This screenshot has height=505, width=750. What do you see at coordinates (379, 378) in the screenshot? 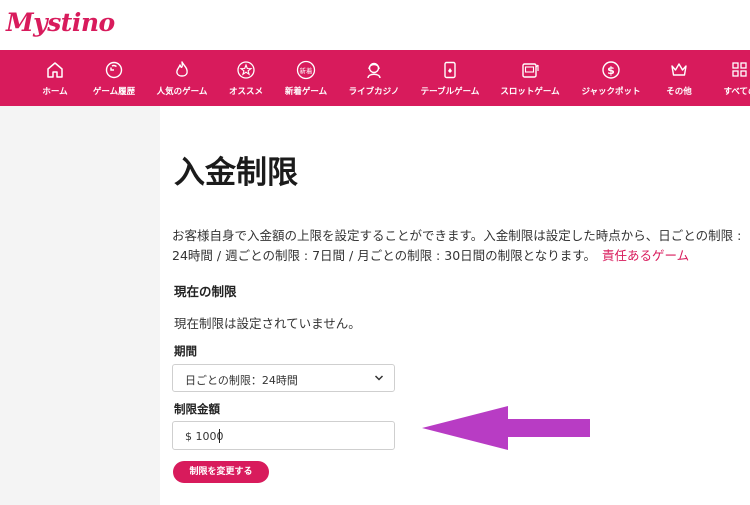
I see `chevron-down-icon` at bounding box center [379, 378].